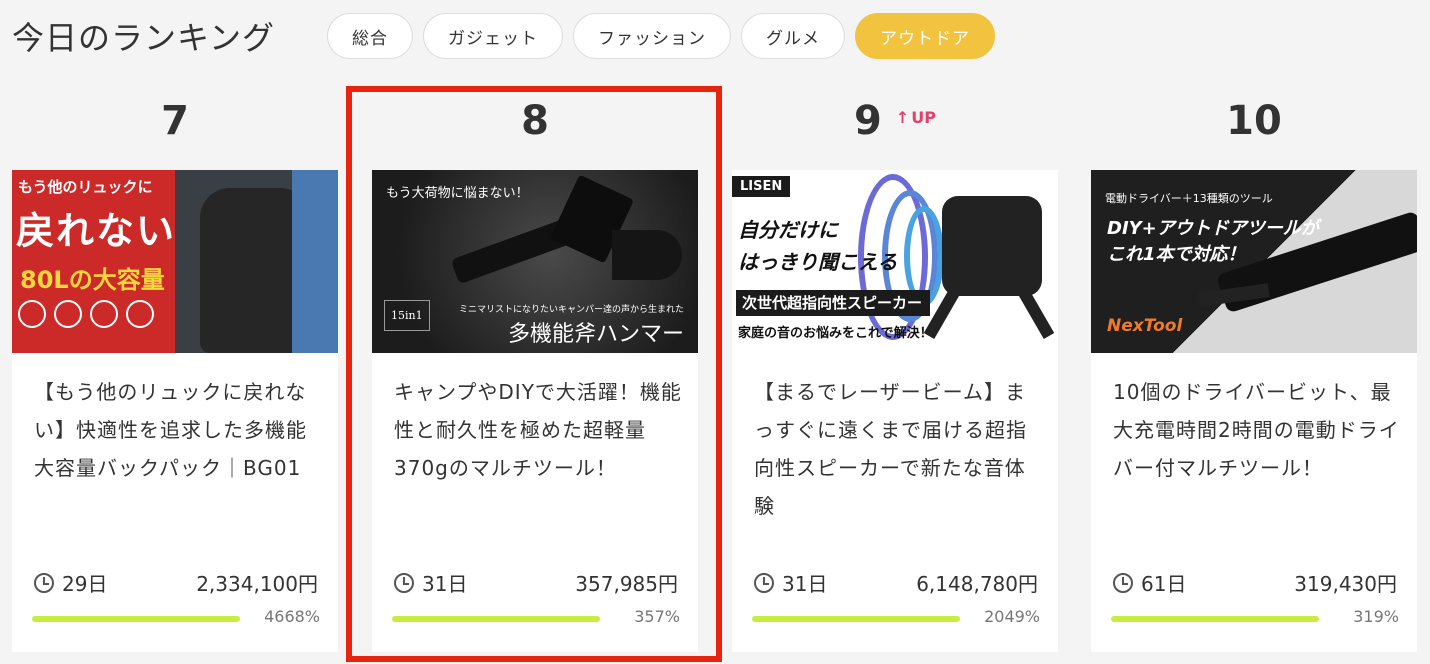 The height and width of the screenshot is (664, 1430). I want to click on rank-number: 10, so click(1254, 121).